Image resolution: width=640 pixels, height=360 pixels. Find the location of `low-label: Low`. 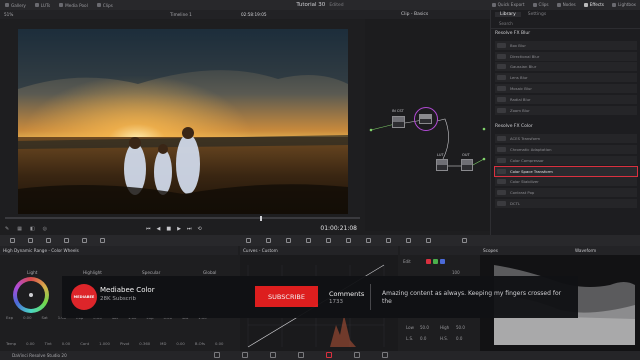

low-label: Low is located at coordinates (410, 327).